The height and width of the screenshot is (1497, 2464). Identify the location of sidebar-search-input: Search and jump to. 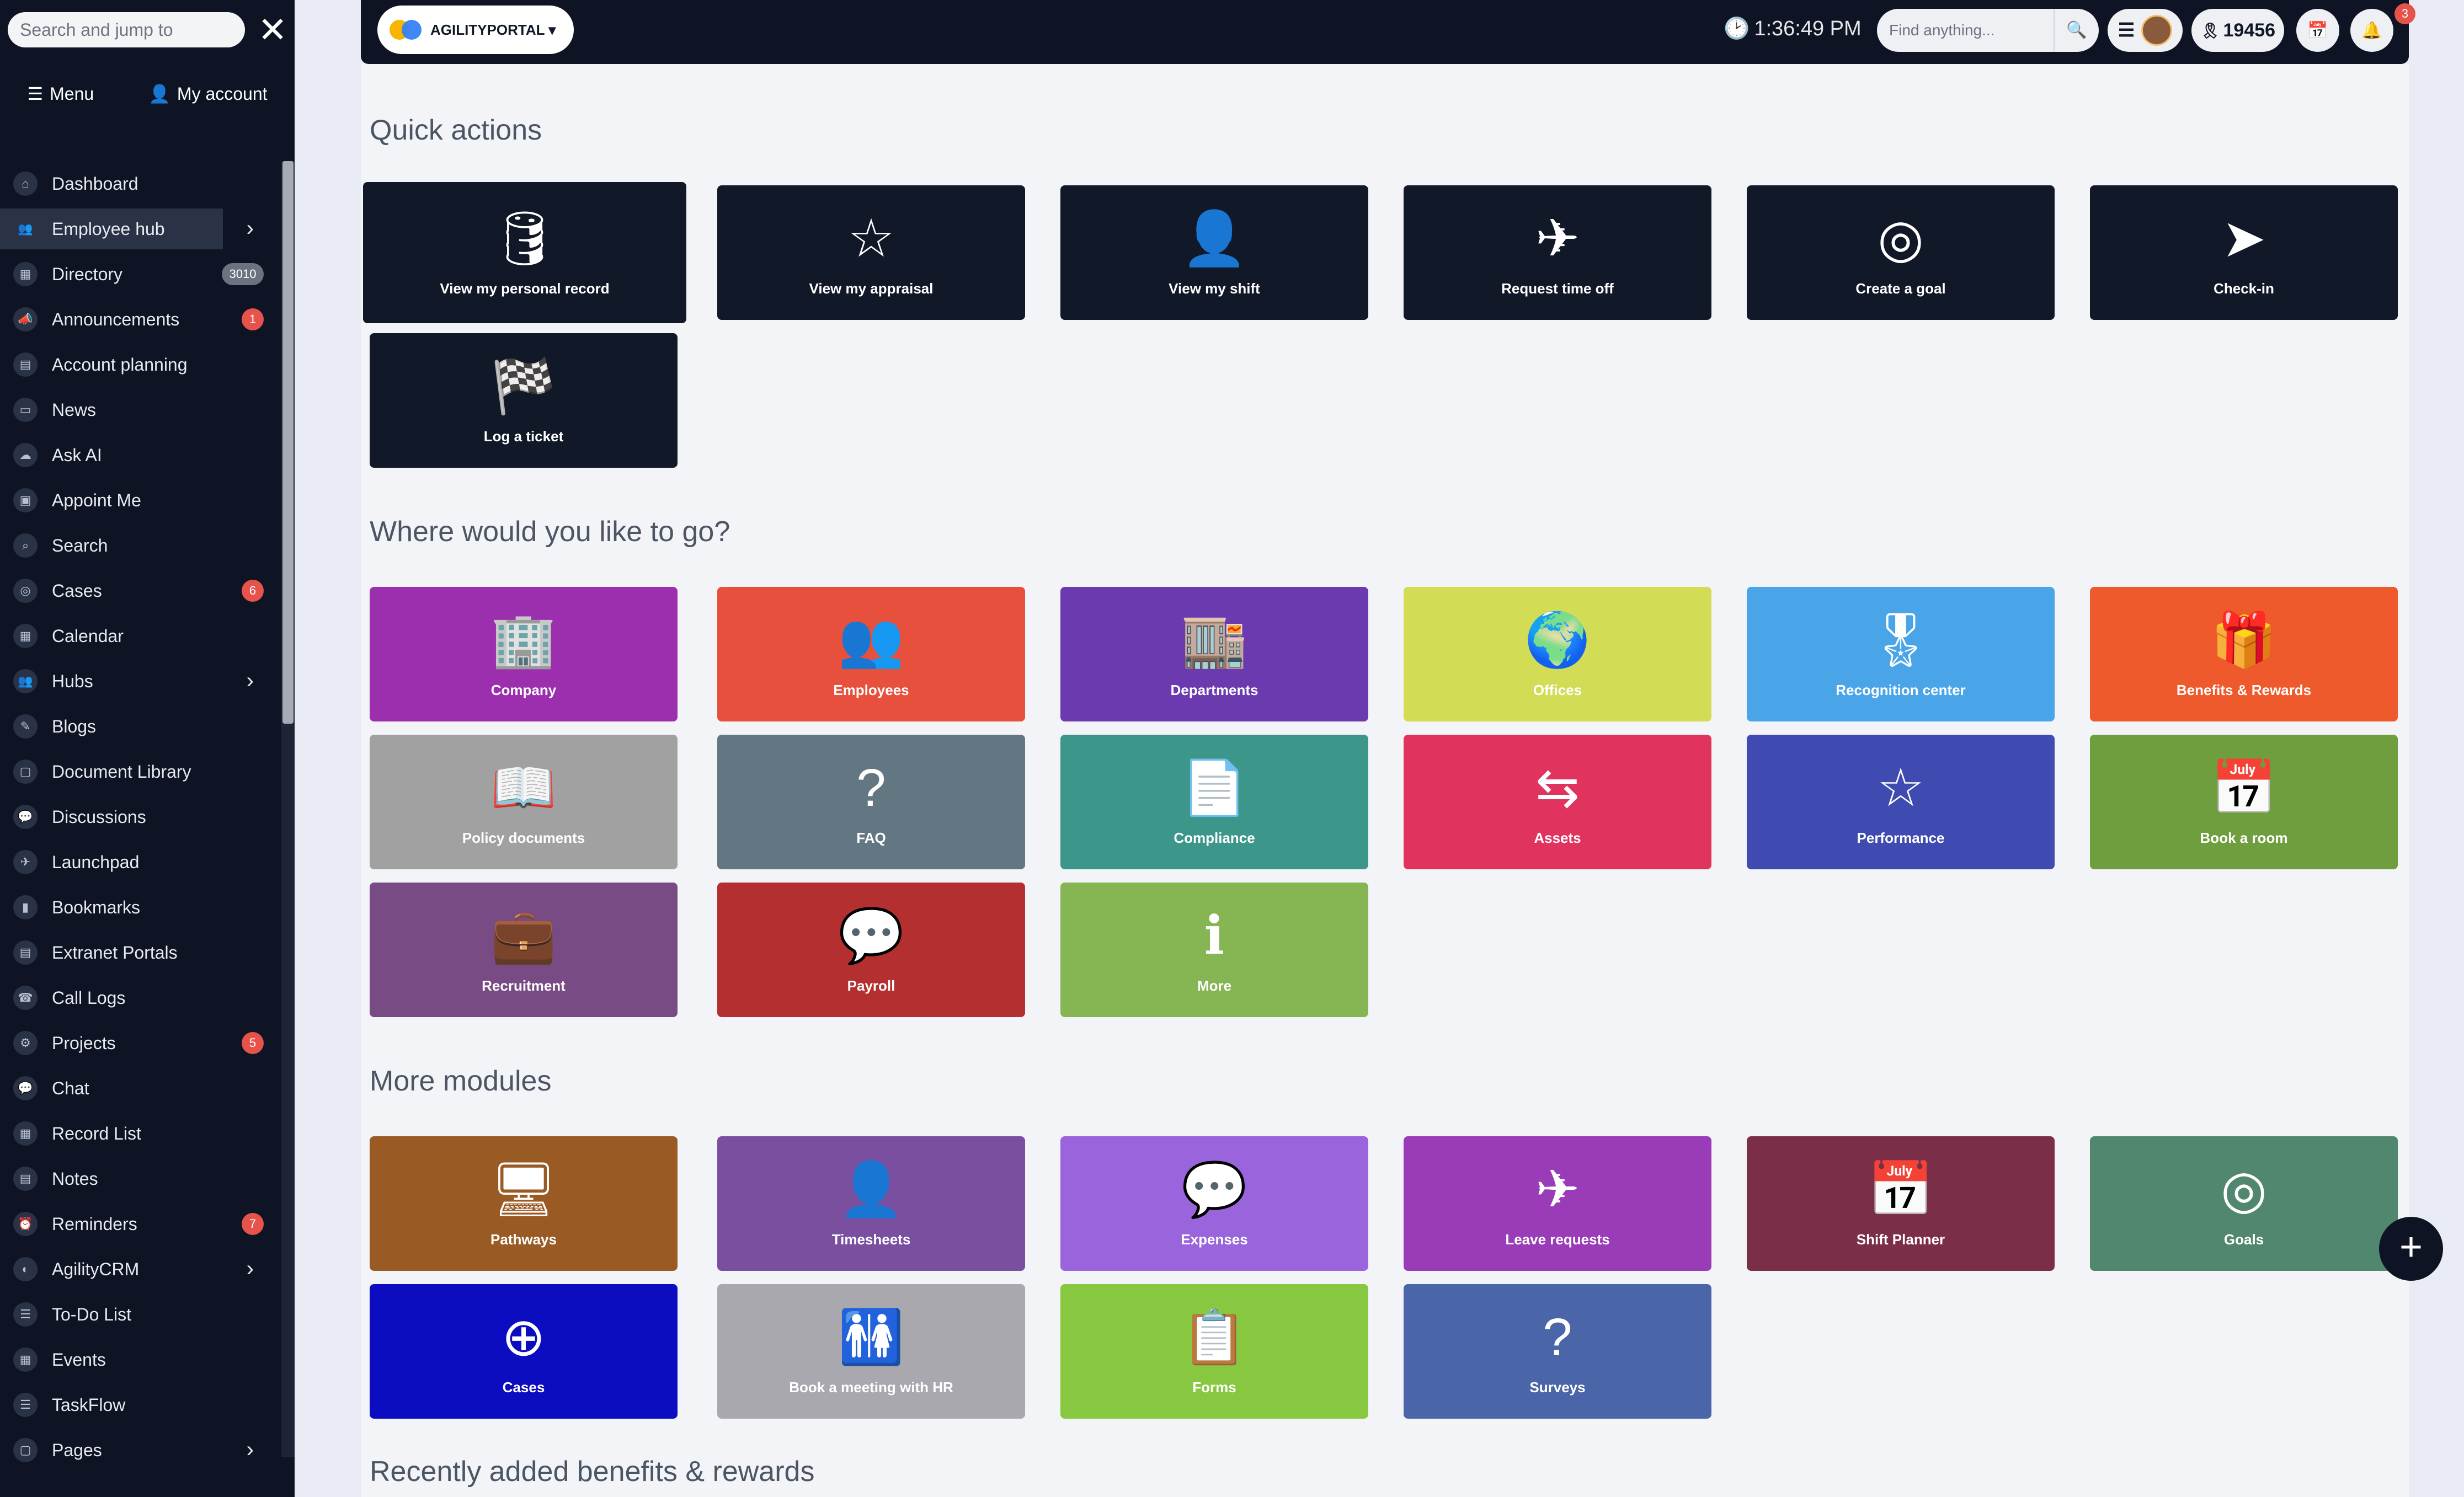
(126, 29).